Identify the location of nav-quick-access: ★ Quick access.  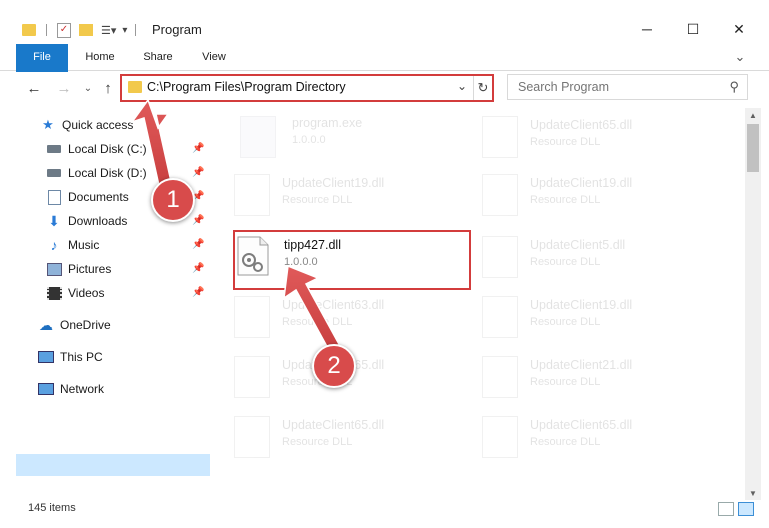
(86, 125).